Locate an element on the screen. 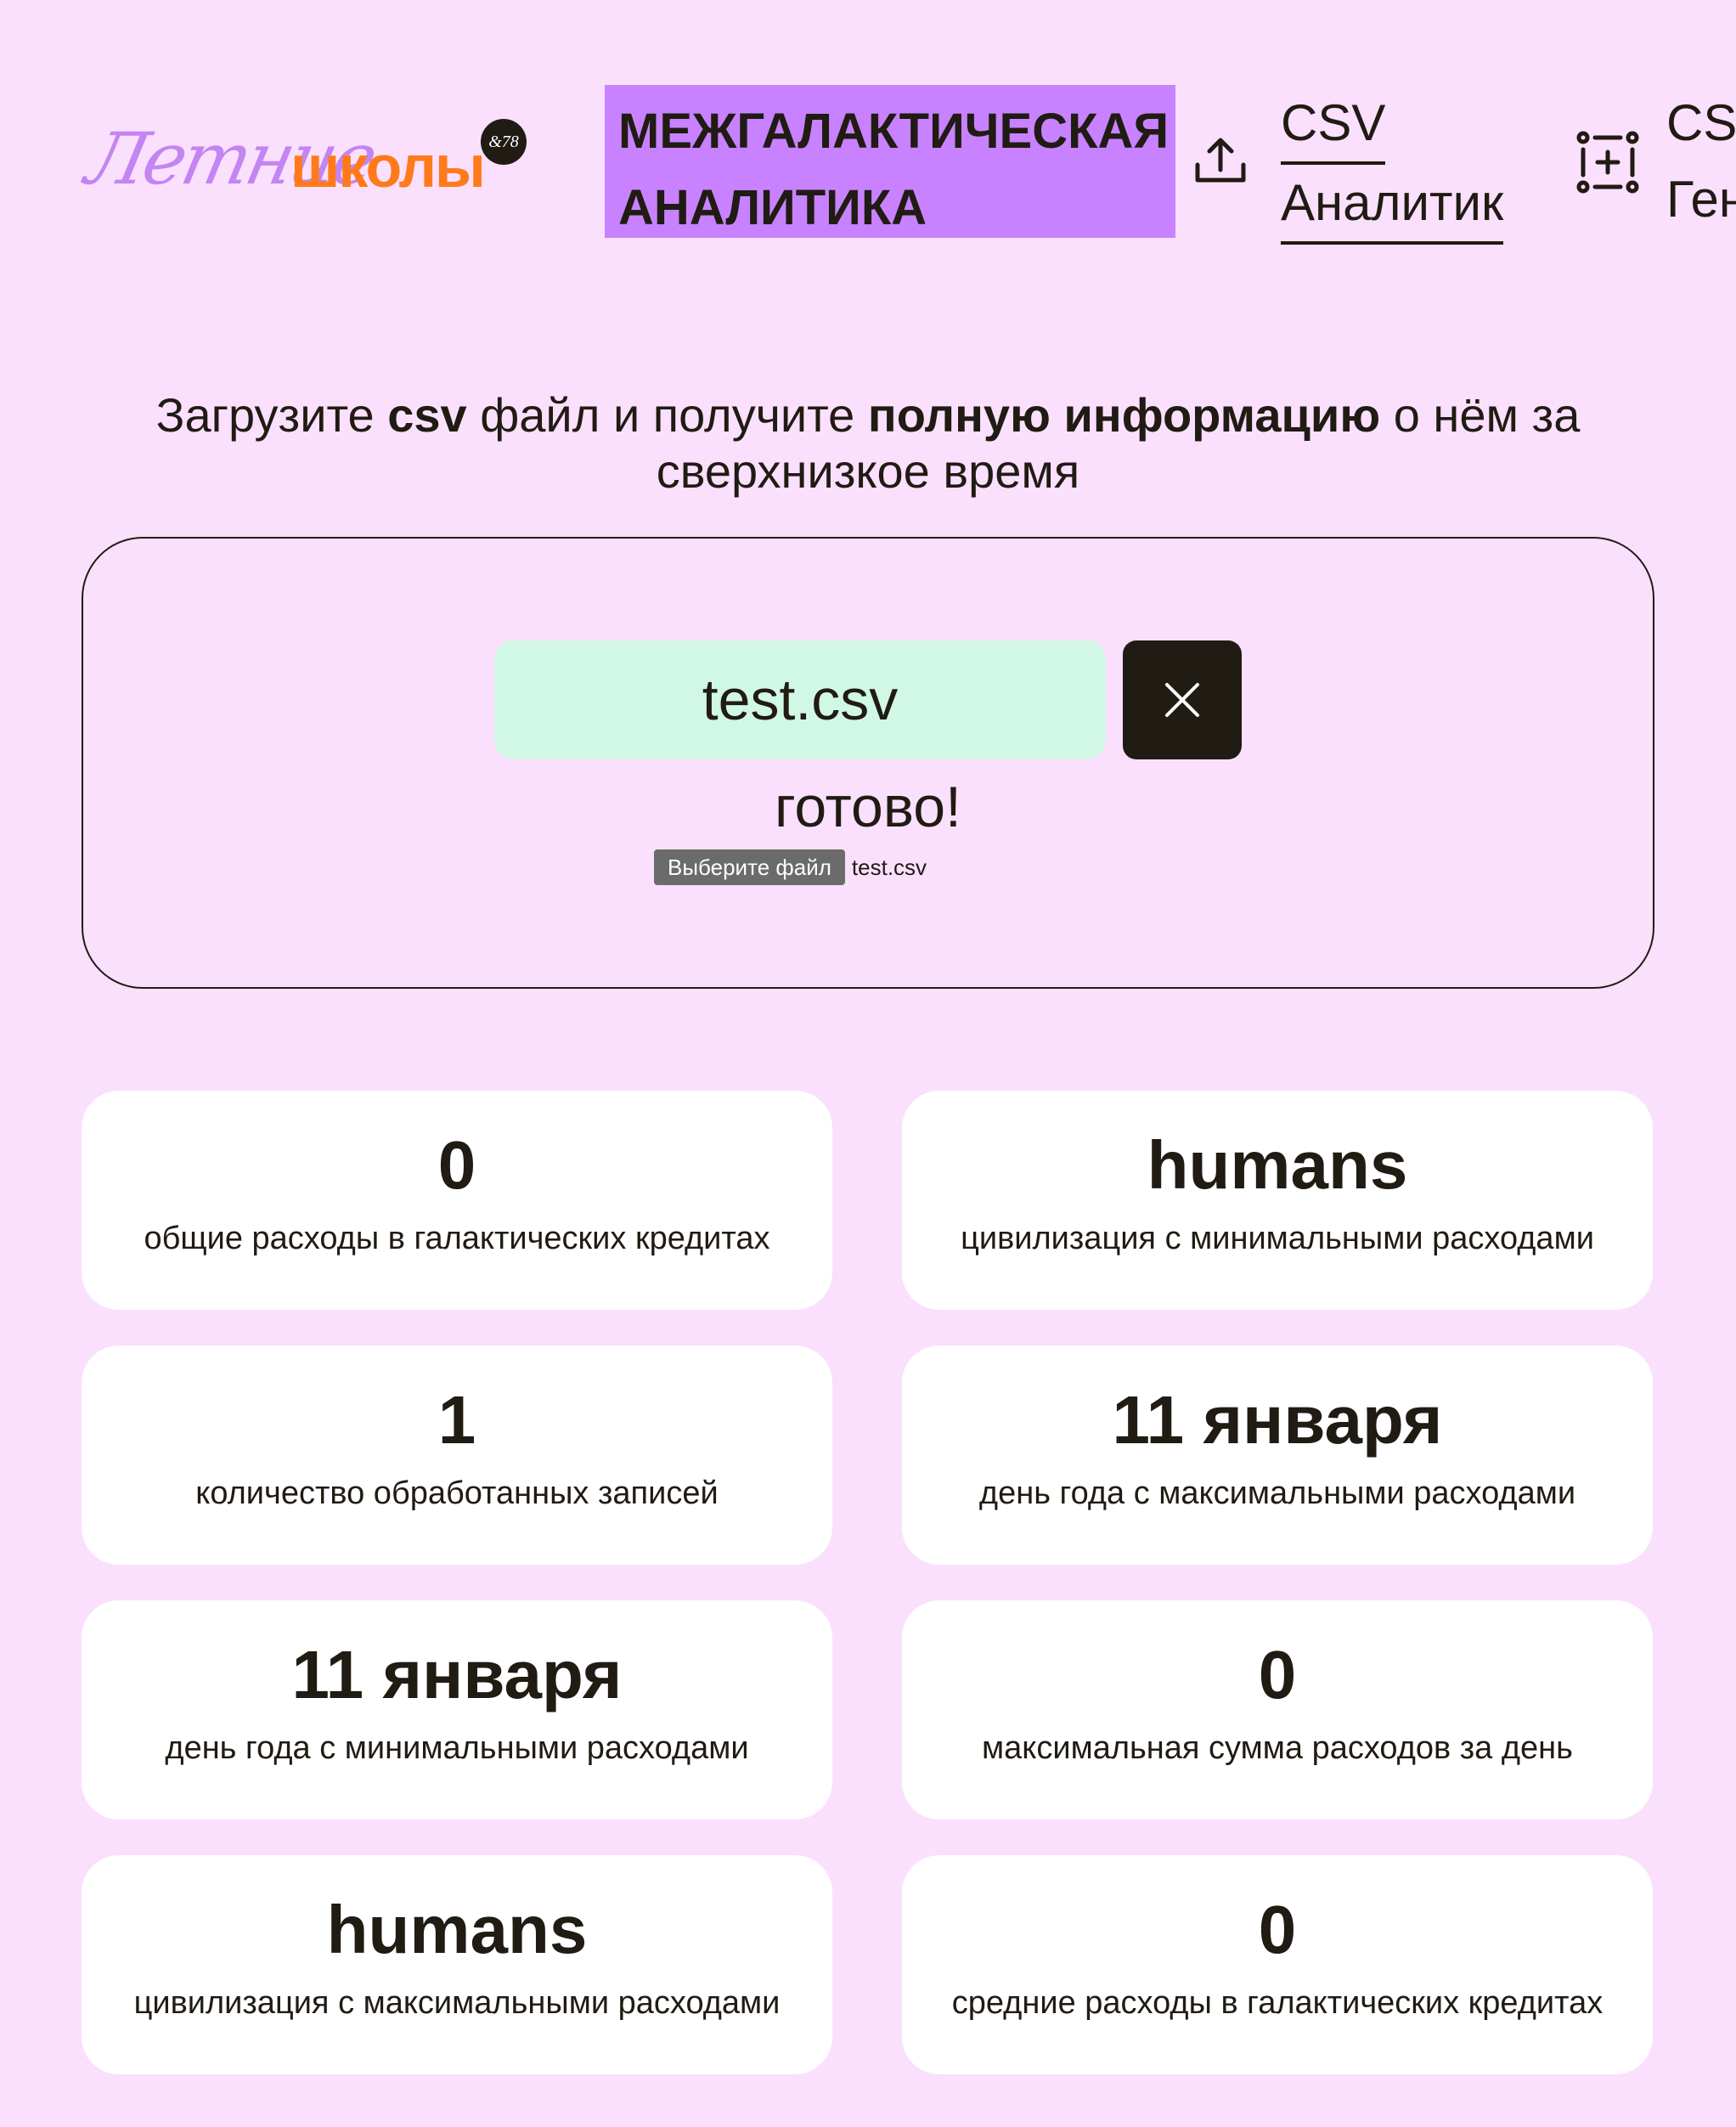 The height and width of the screenshot is (2127, 1736). stat-label: средние расходы в галактических кредитах is located at coordinates (1277, 2003).